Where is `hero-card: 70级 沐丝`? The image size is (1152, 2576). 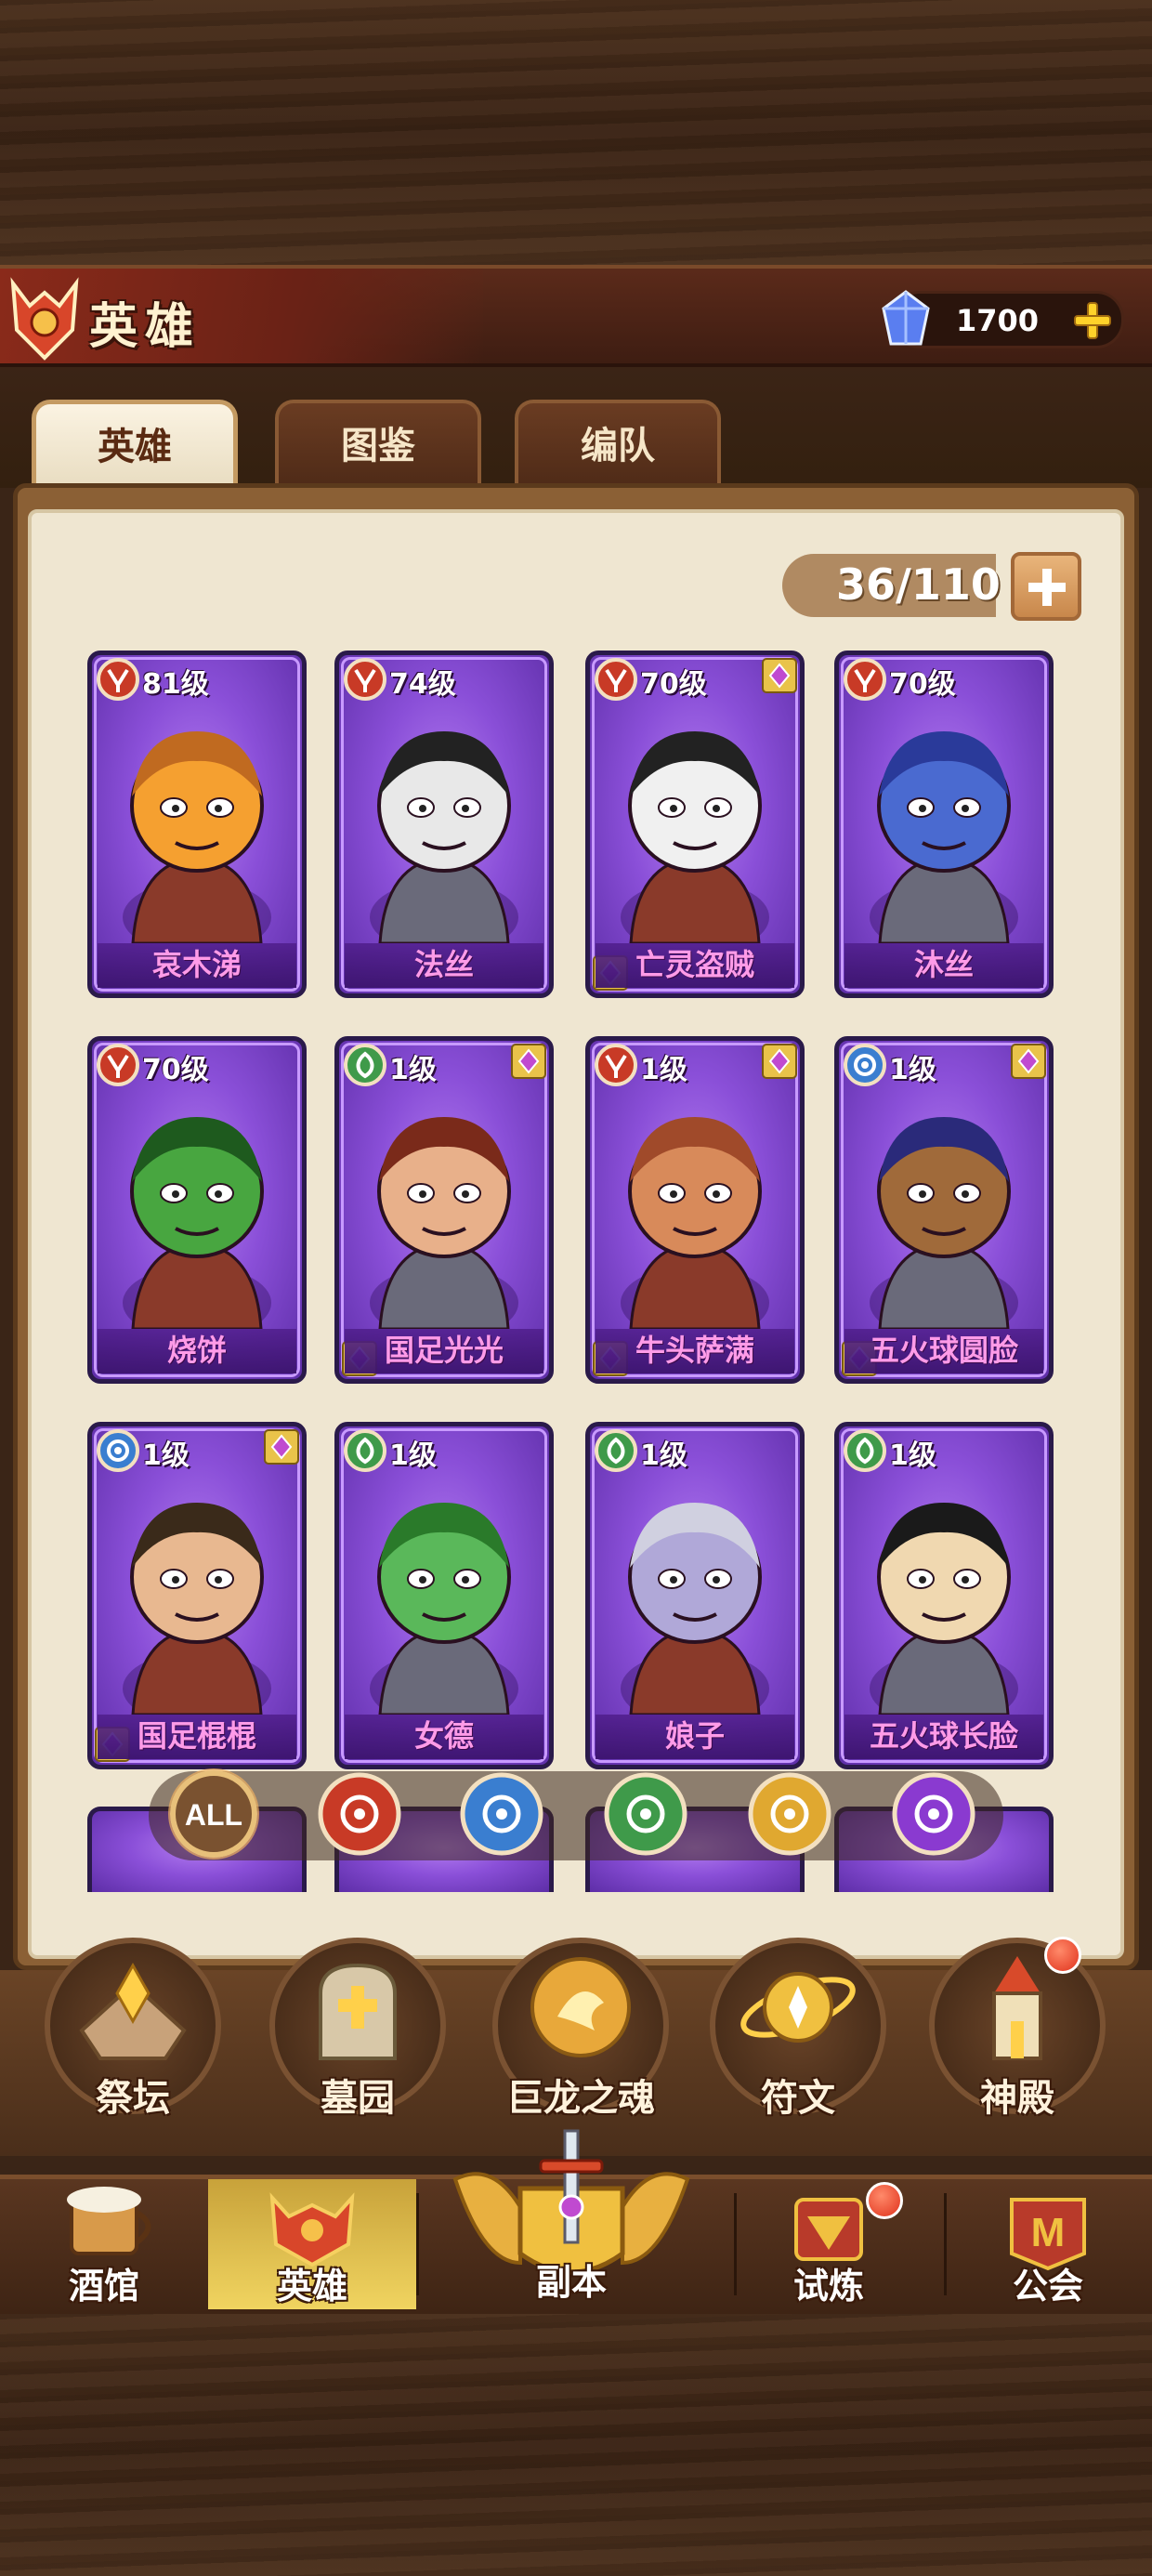
hero-card: 70级 沐丝 is located at coordinates (944, 824).